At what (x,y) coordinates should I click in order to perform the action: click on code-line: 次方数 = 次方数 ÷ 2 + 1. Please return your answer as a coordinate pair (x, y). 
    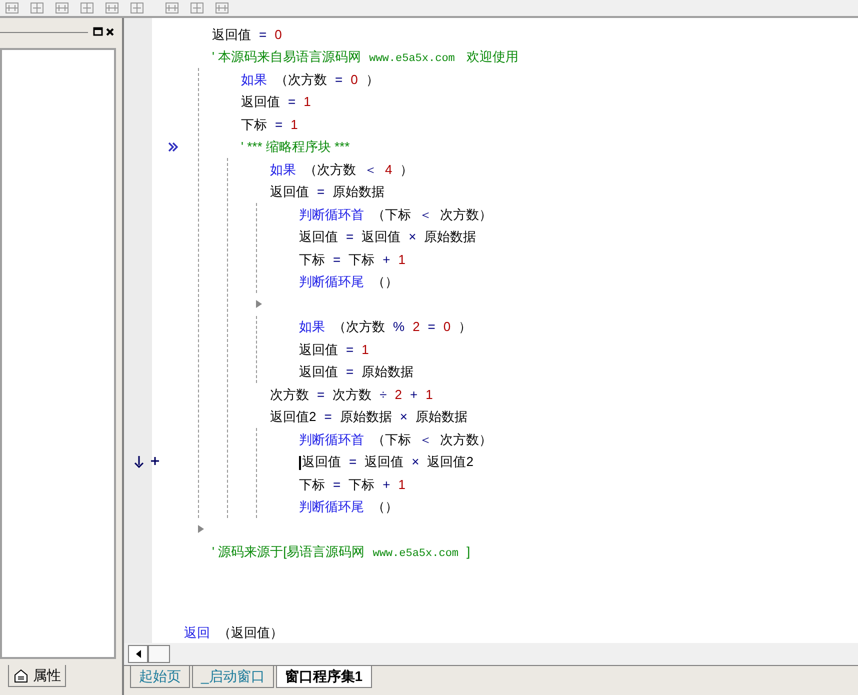
    Looking at the image, I should click on (352, 395).